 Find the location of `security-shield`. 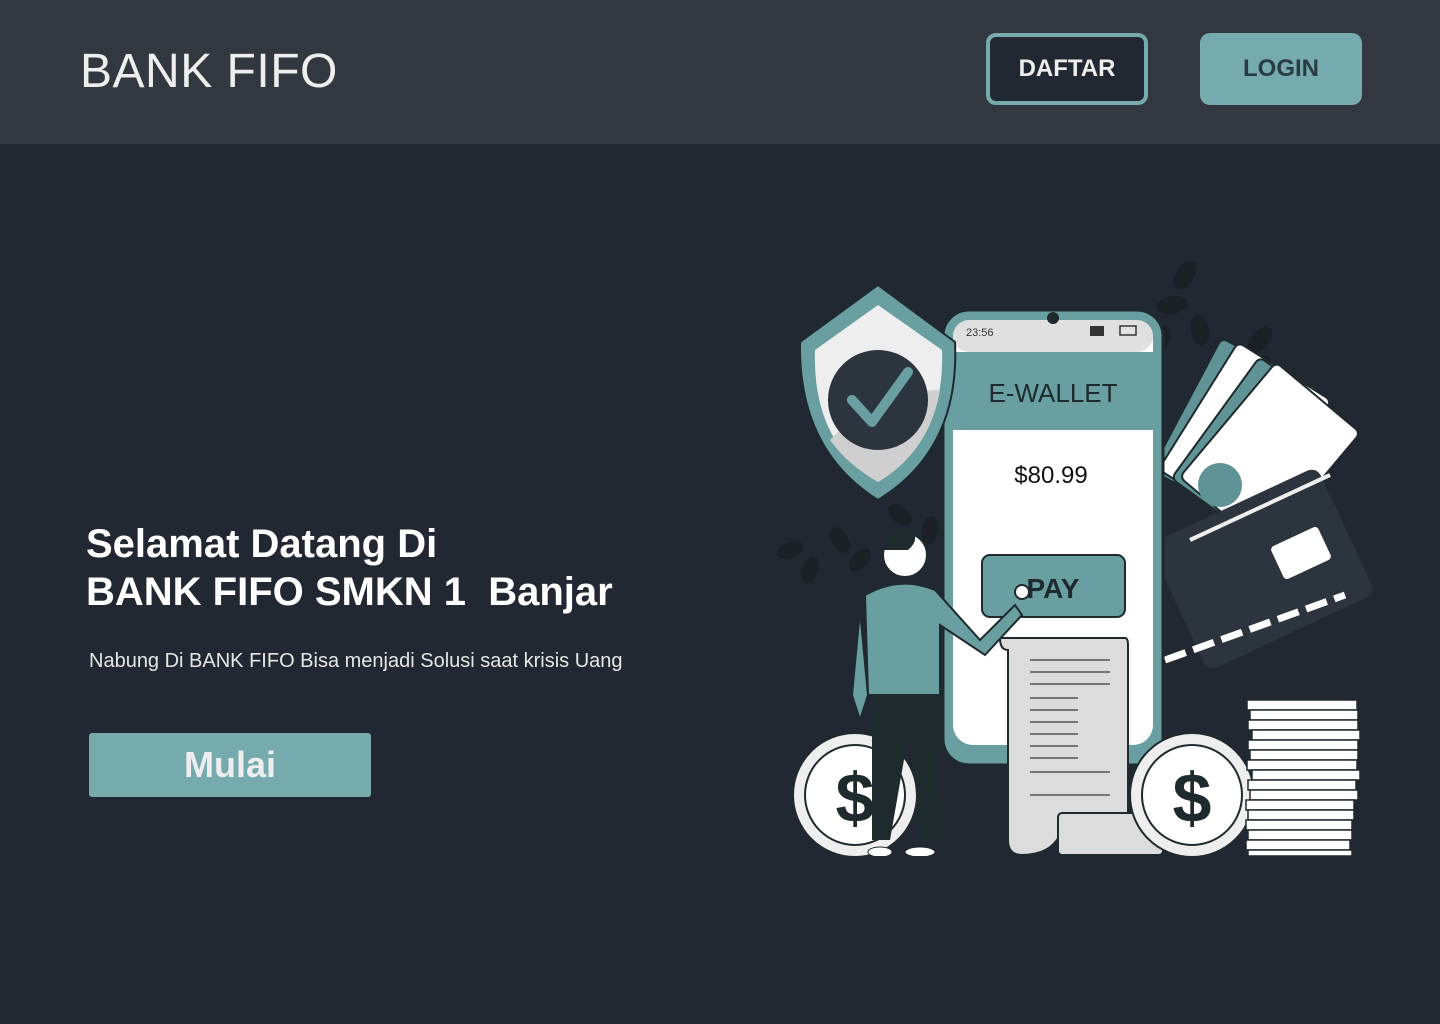

security-shield is located at coordinates (877, 392).